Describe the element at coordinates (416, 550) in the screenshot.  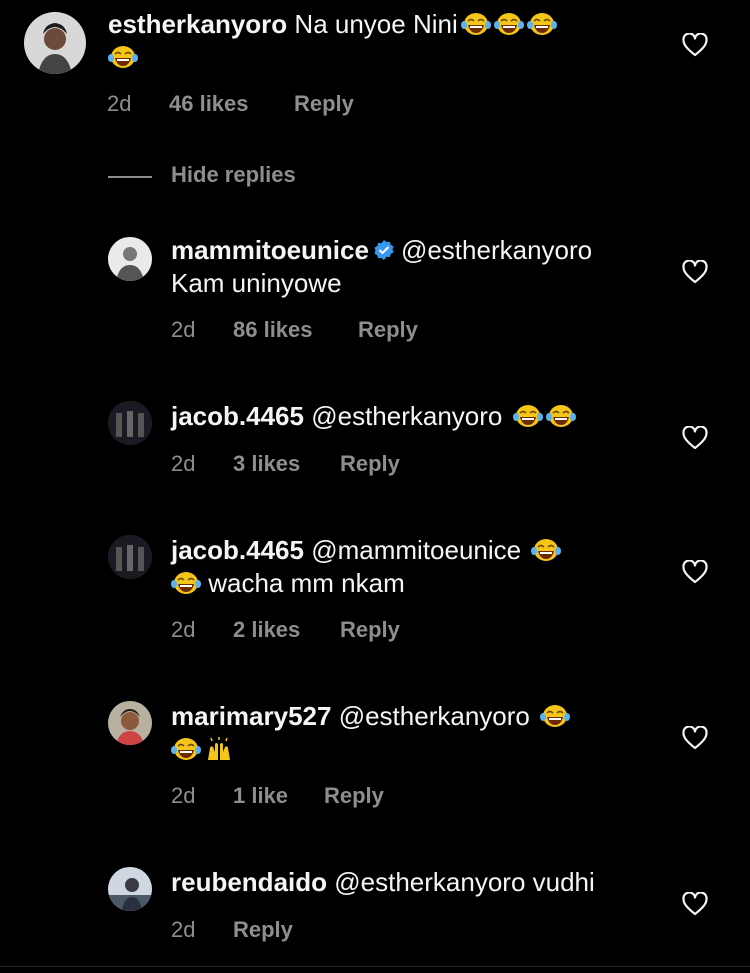
I see `mention: @mammitoeunice` at that location.